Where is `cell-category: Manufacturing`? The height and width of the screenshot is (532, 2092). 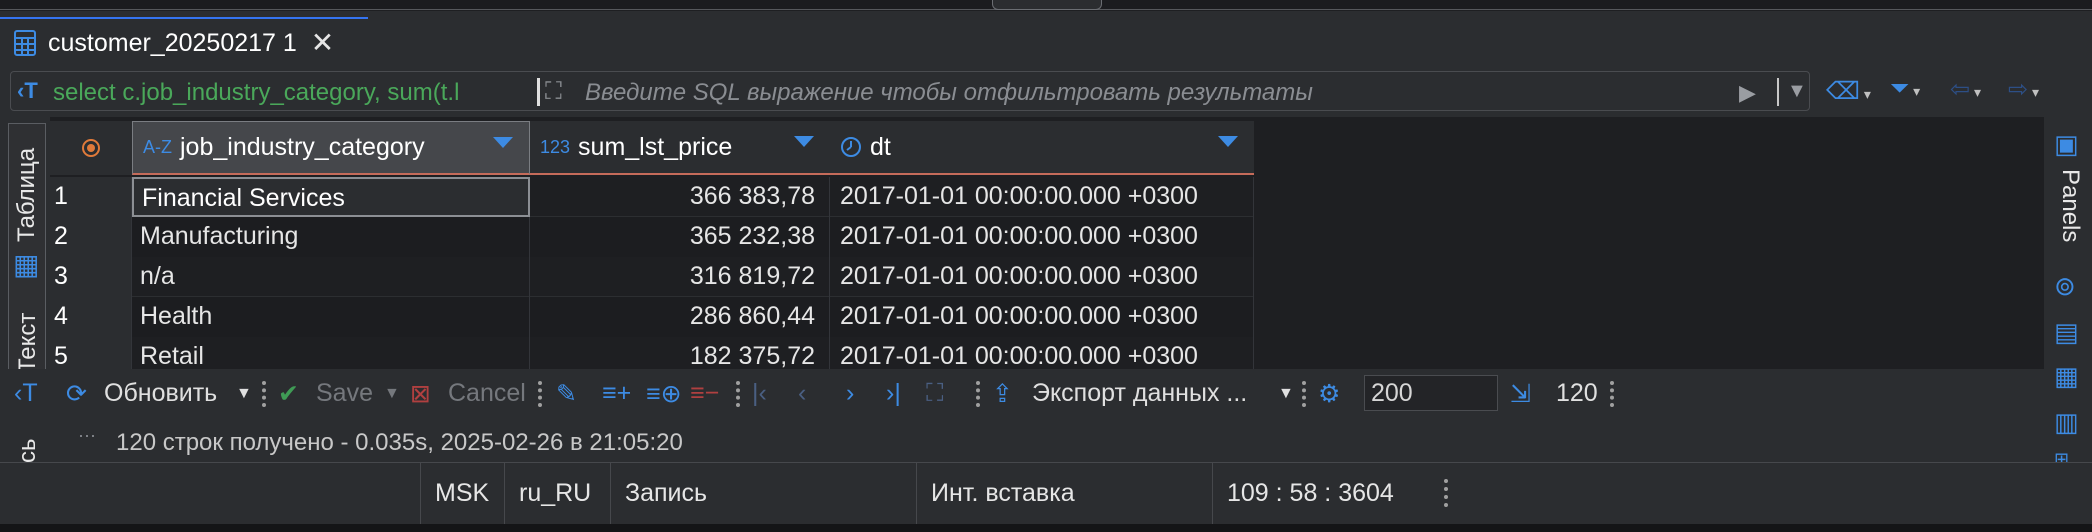
cell-category: Manufacturing is located at coordinates (331, 237).